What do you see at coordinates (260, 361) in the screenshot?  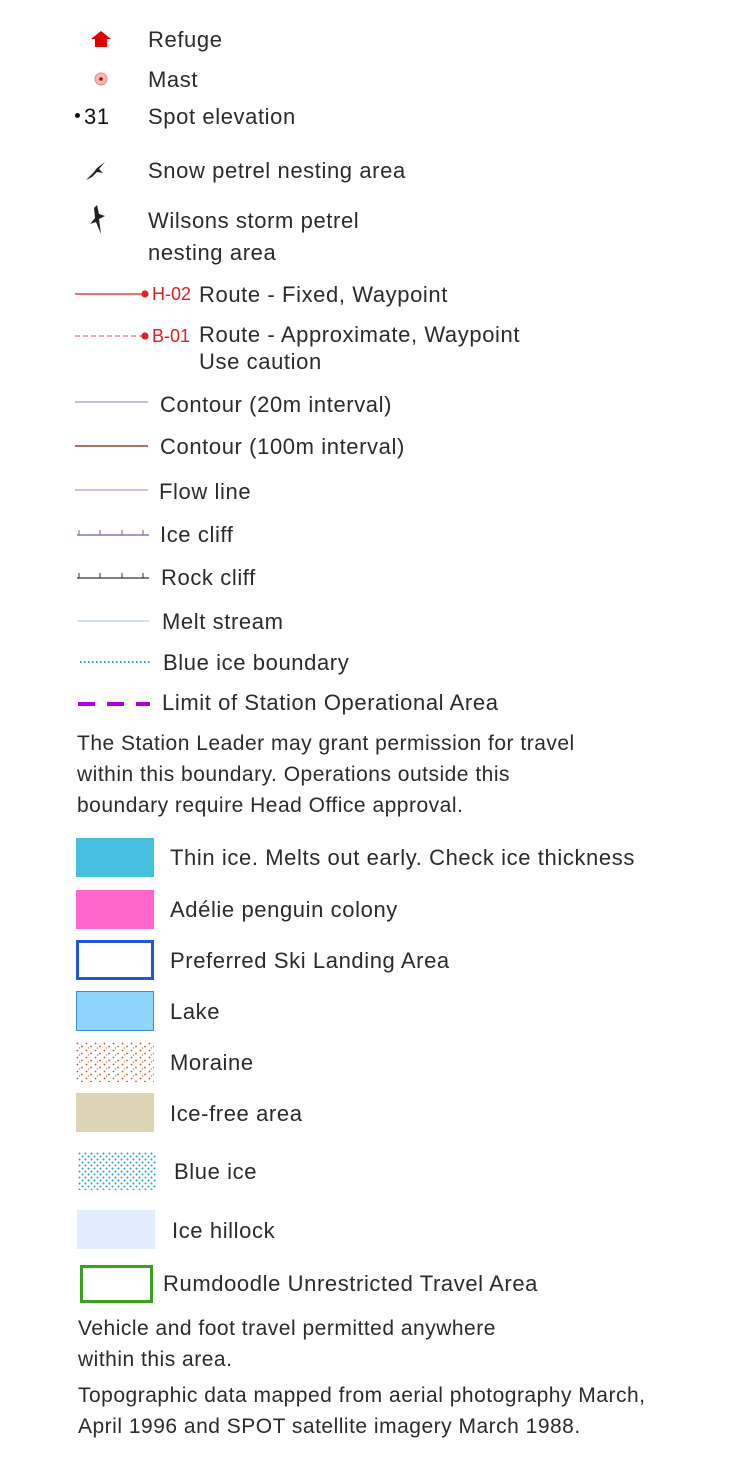 I see `legend-label-route-approx-2: Use caution` at bounding box center [260, 361].